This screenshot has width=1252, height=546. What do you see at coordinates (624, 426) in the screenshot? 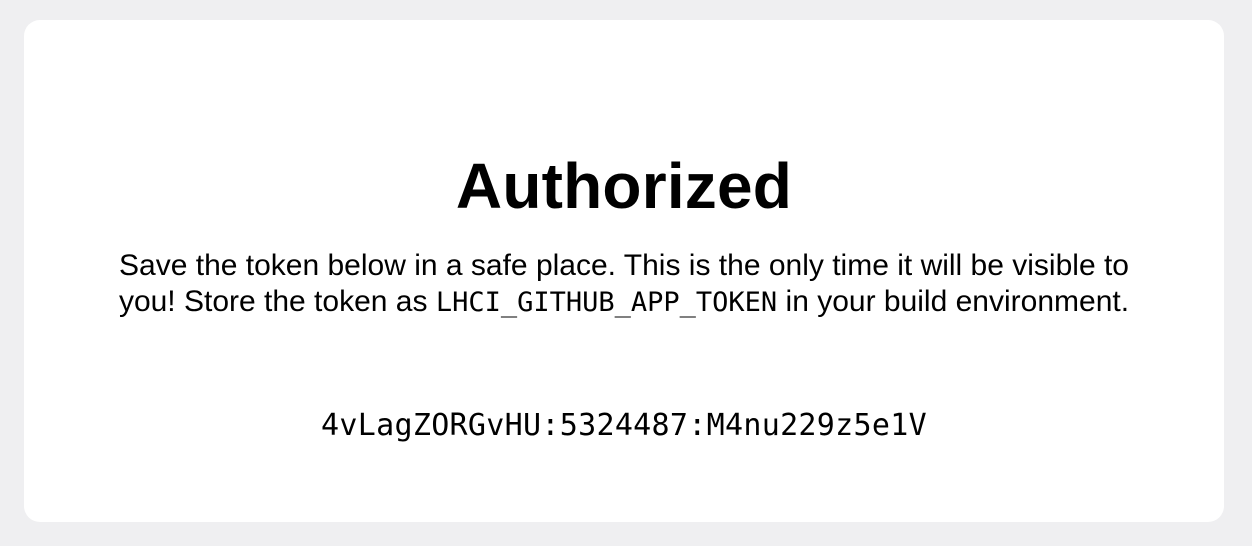
I see `token-value: 4vLagZORGvHU:5324487:M4nu229z5e1V` at bounding box center [624, 426].